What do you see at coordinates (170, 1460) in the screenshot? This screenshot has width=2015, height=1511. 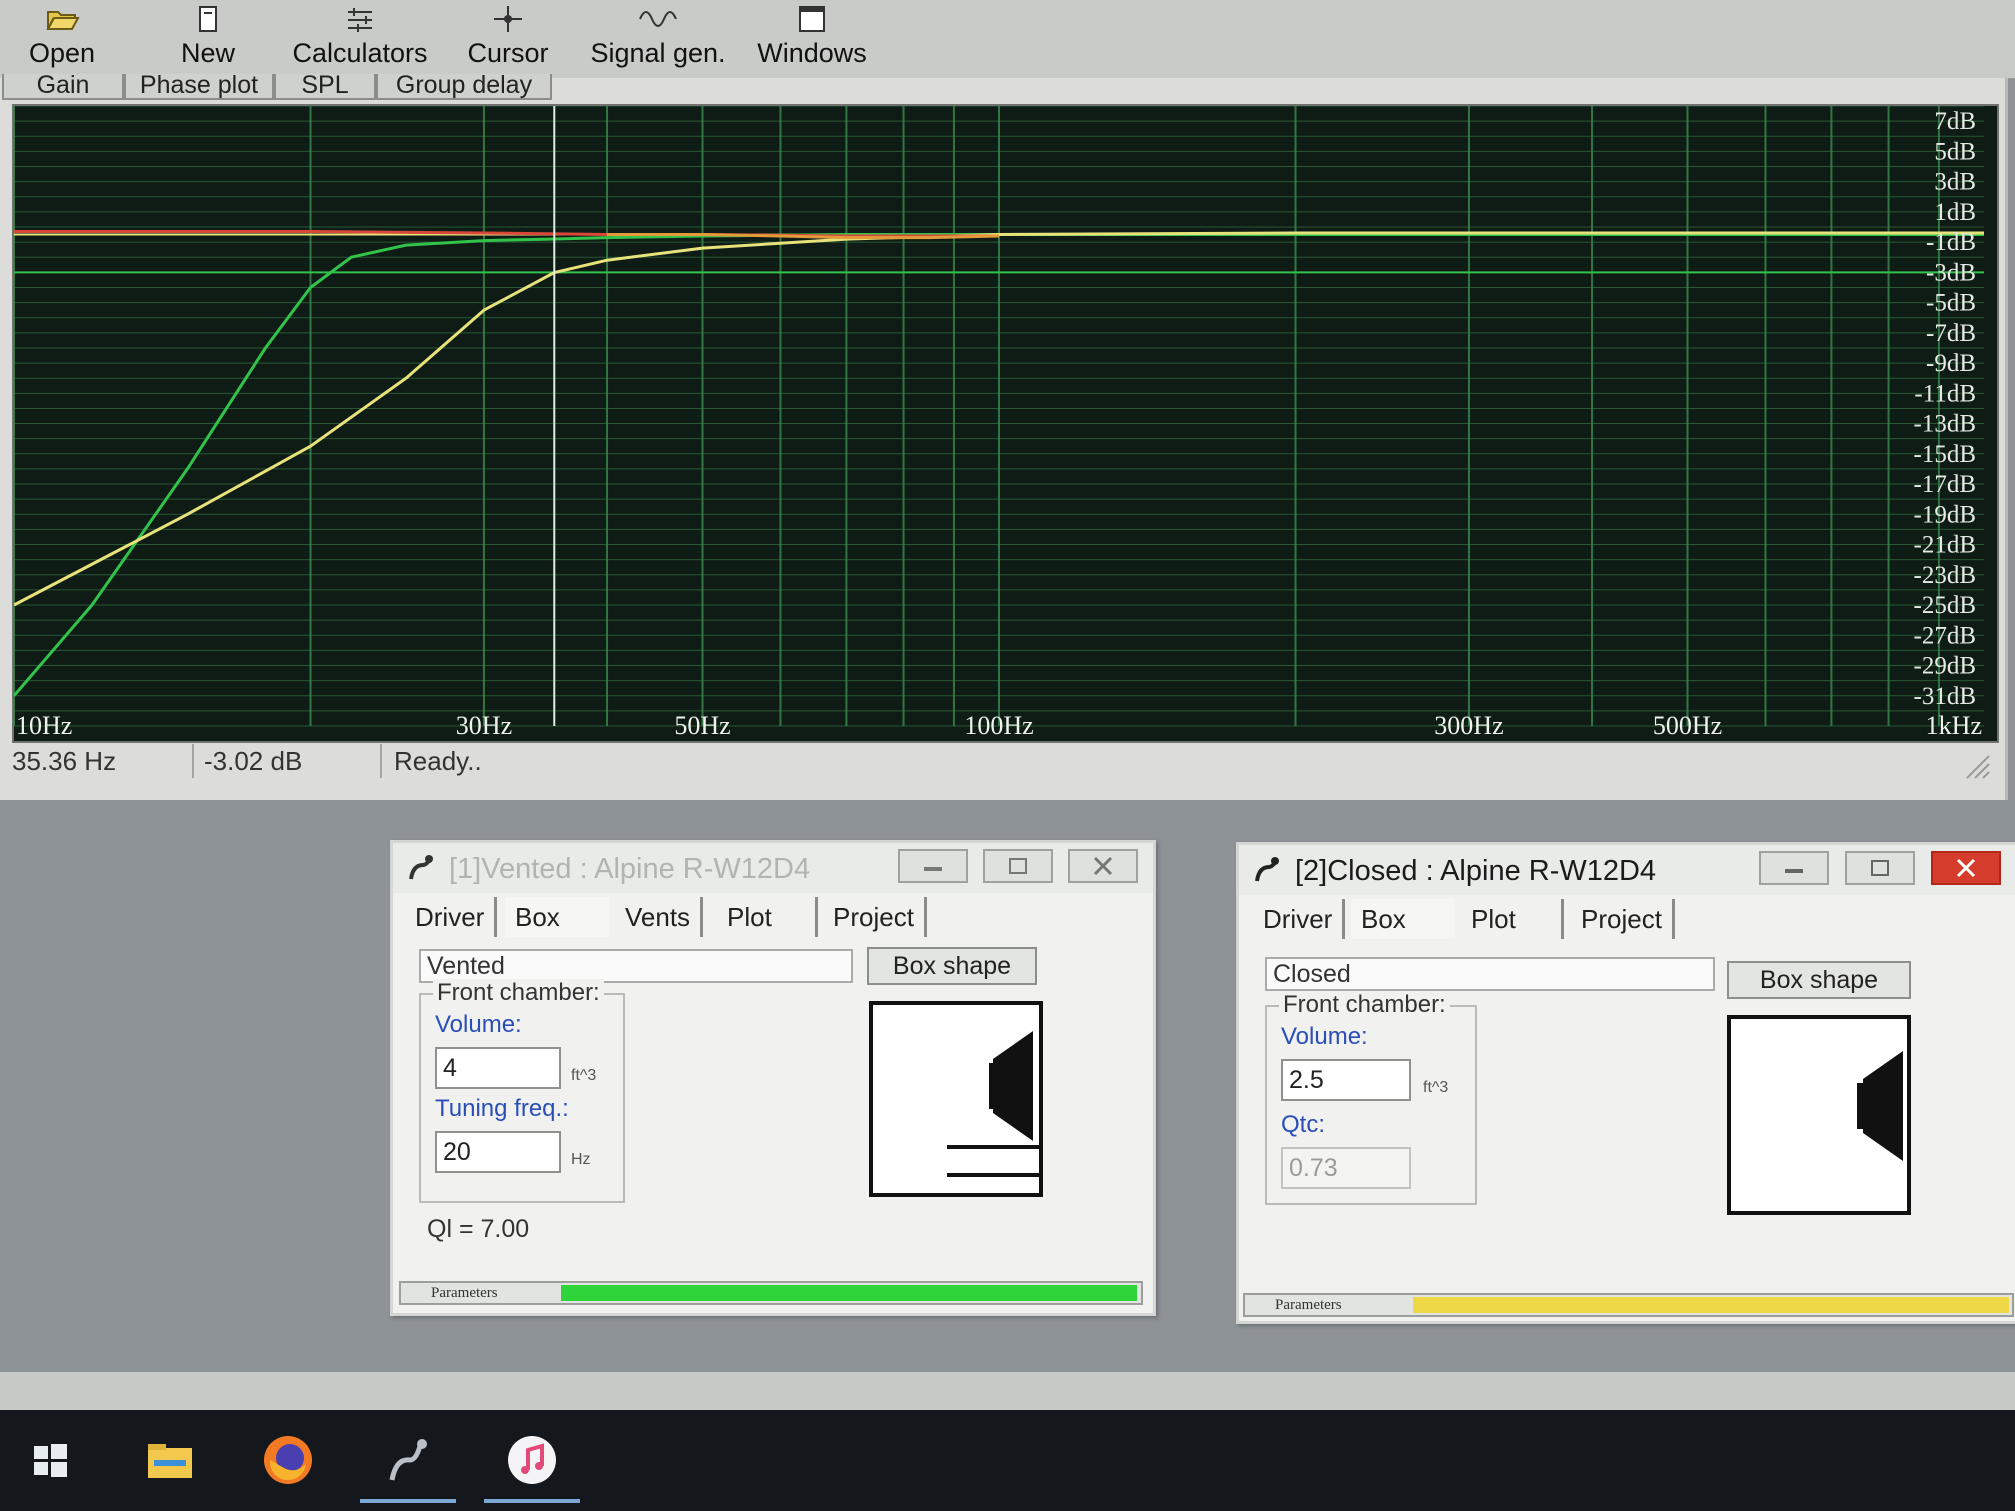 I see `file-explorer-icon` at bounding box center [170, 1460].